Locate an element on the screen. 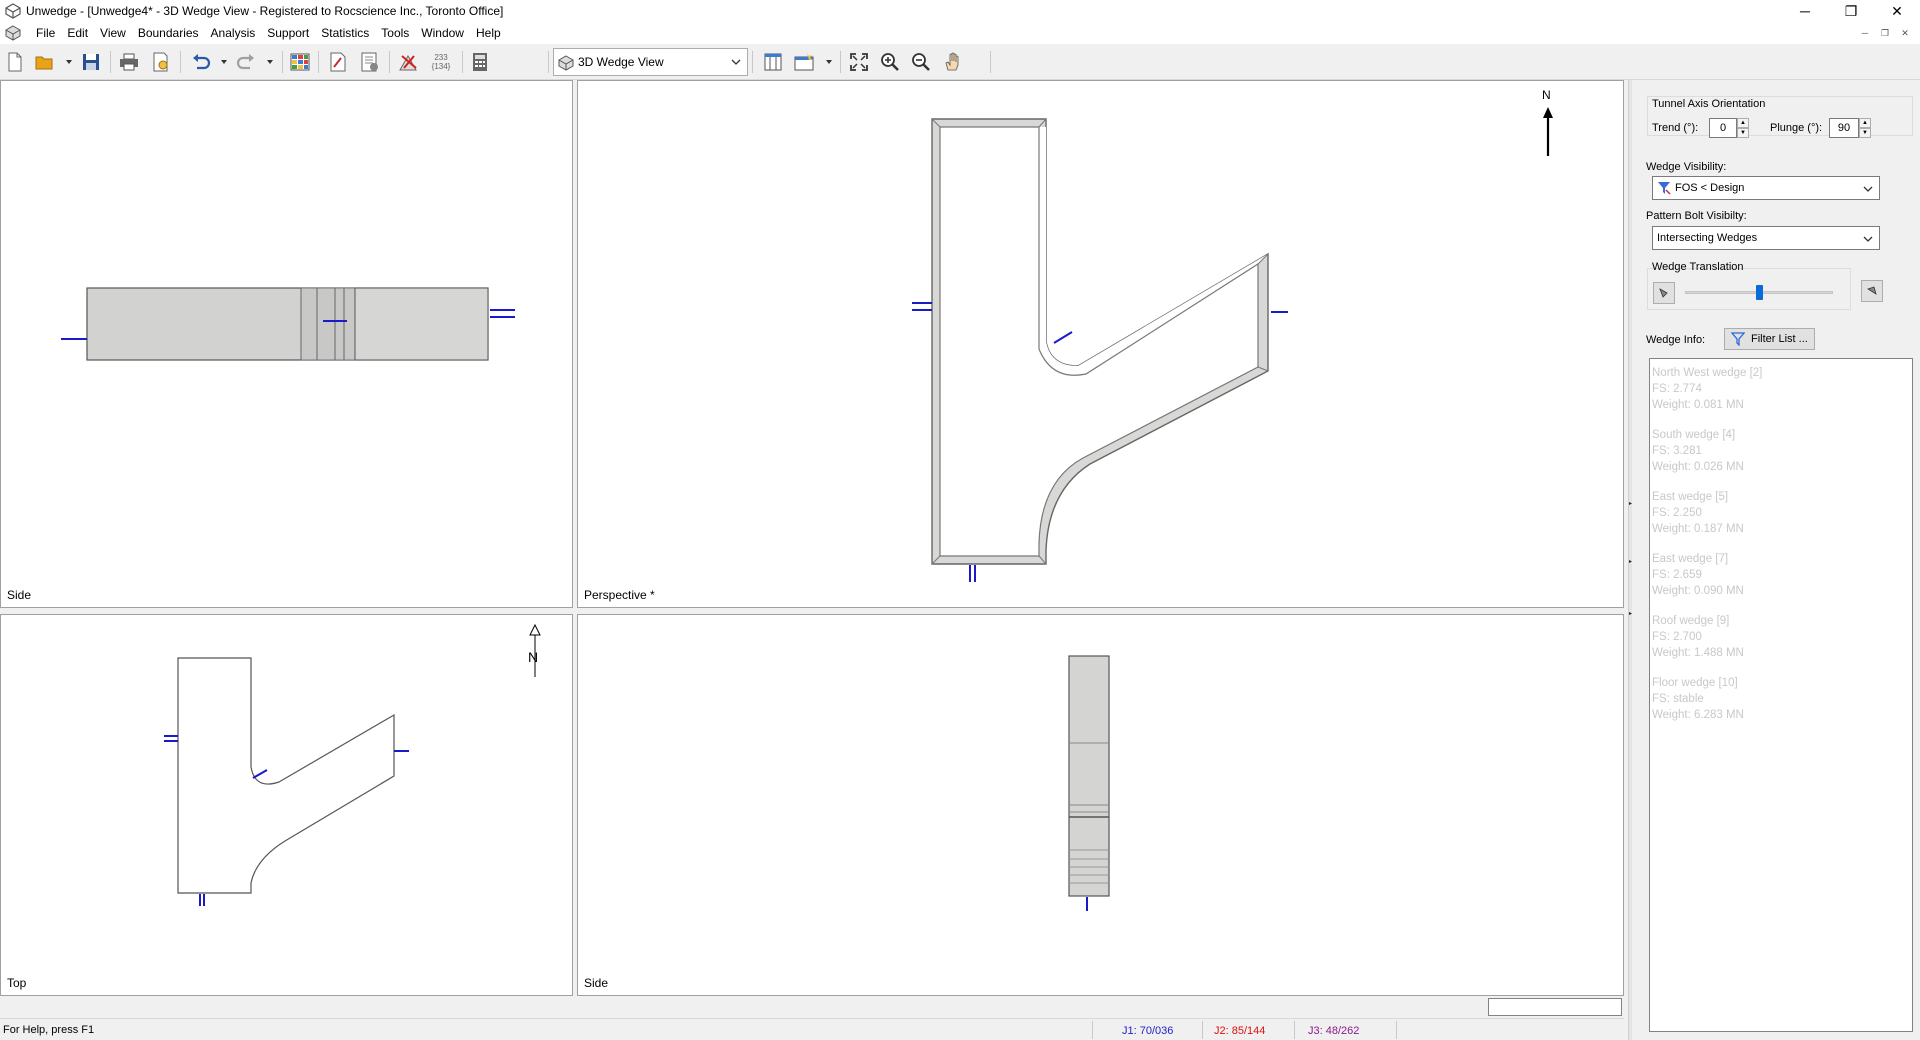 This screenshot has width=1920, height=1040. zoom-in-button is located at coordinates (890, 62).